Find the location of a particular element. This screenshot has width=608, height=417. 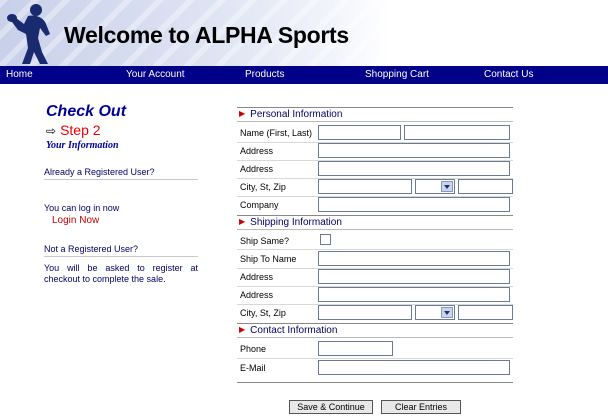

name-label: Name (First, Last) is located at coordinates (276, 133).